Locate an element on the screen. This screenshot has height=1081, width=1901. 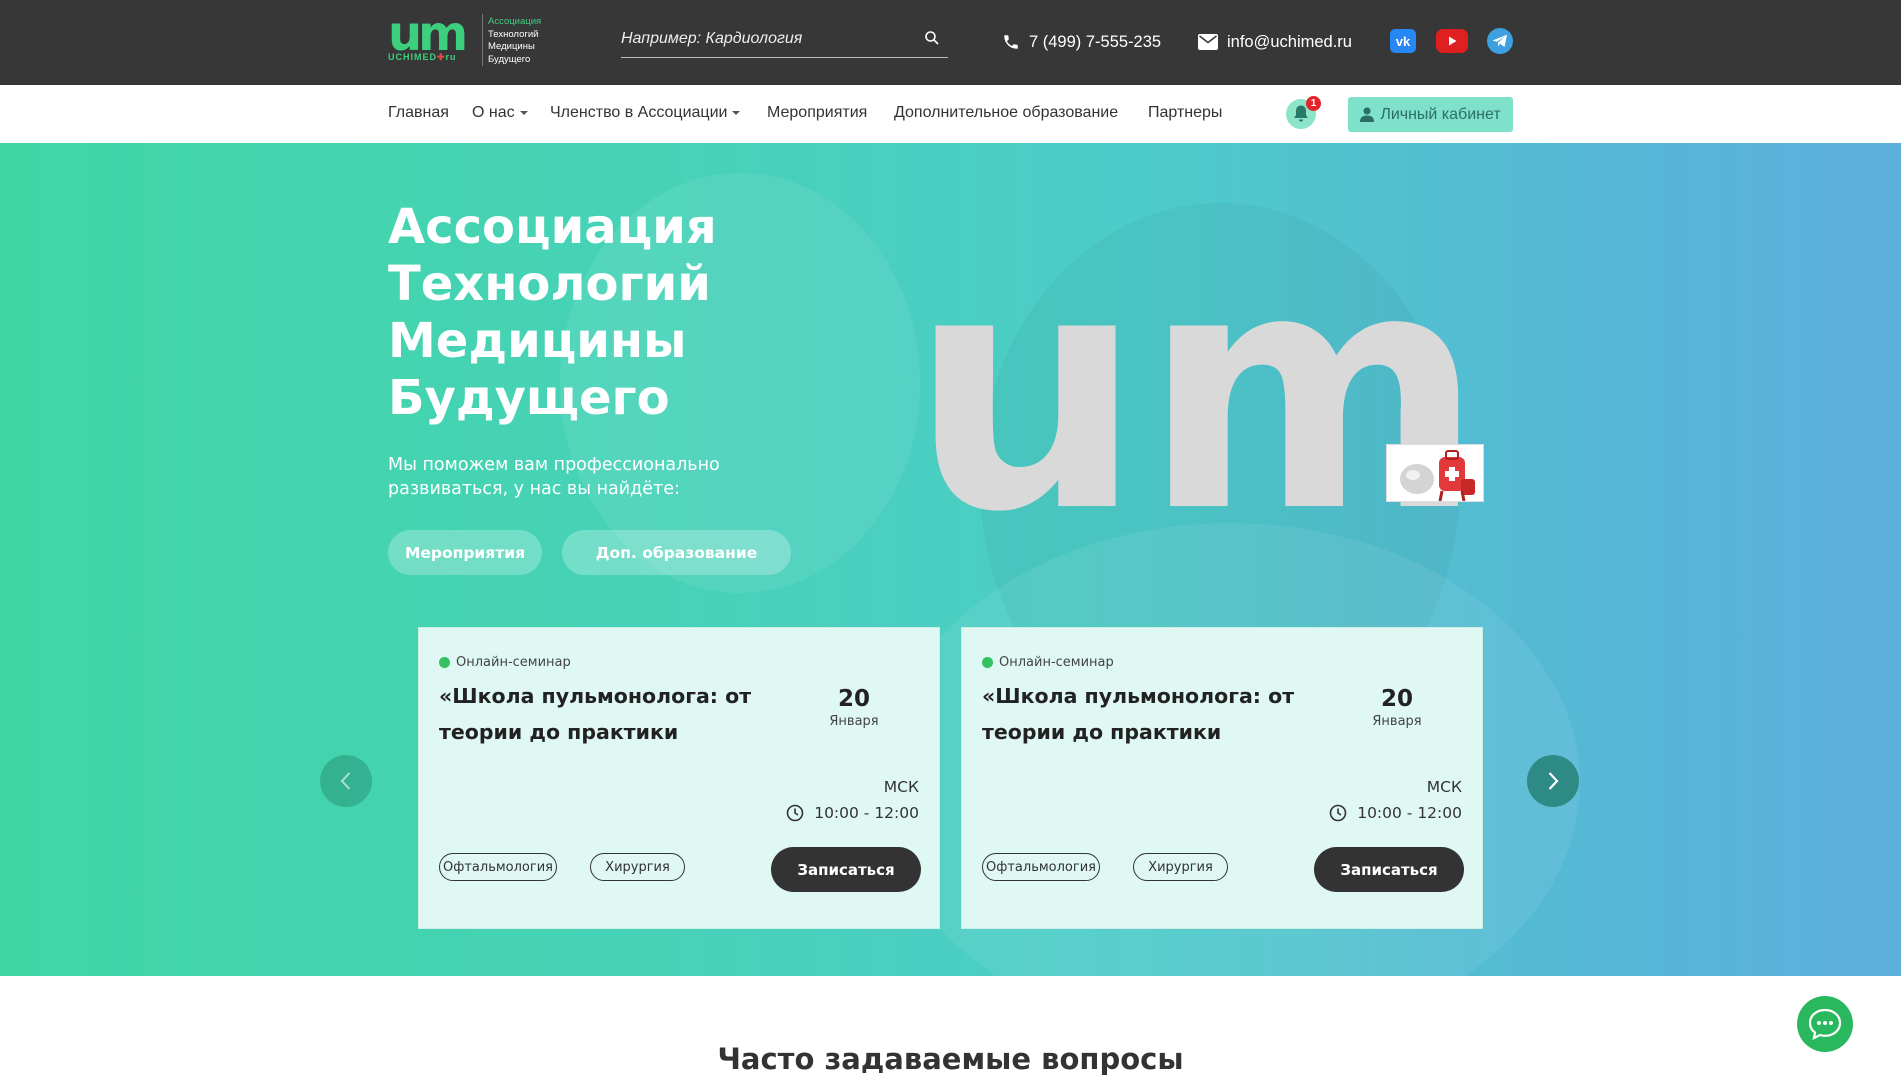
chevron-right-icon is located at coordinates (1553, 781).